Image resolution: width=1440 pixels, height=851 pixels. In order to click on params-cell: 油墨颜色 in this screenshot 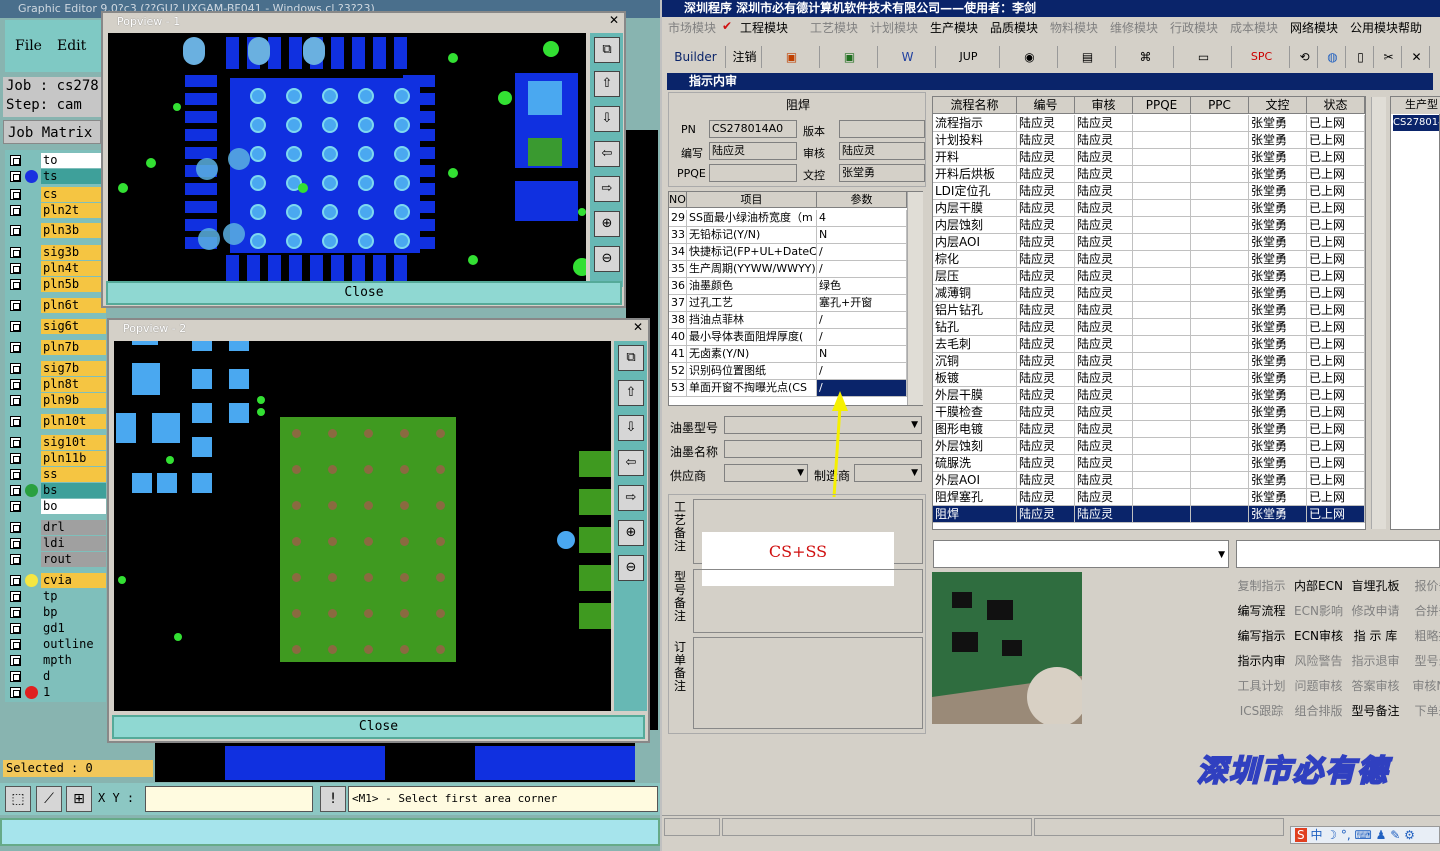, I will do `click(752, 286)`.